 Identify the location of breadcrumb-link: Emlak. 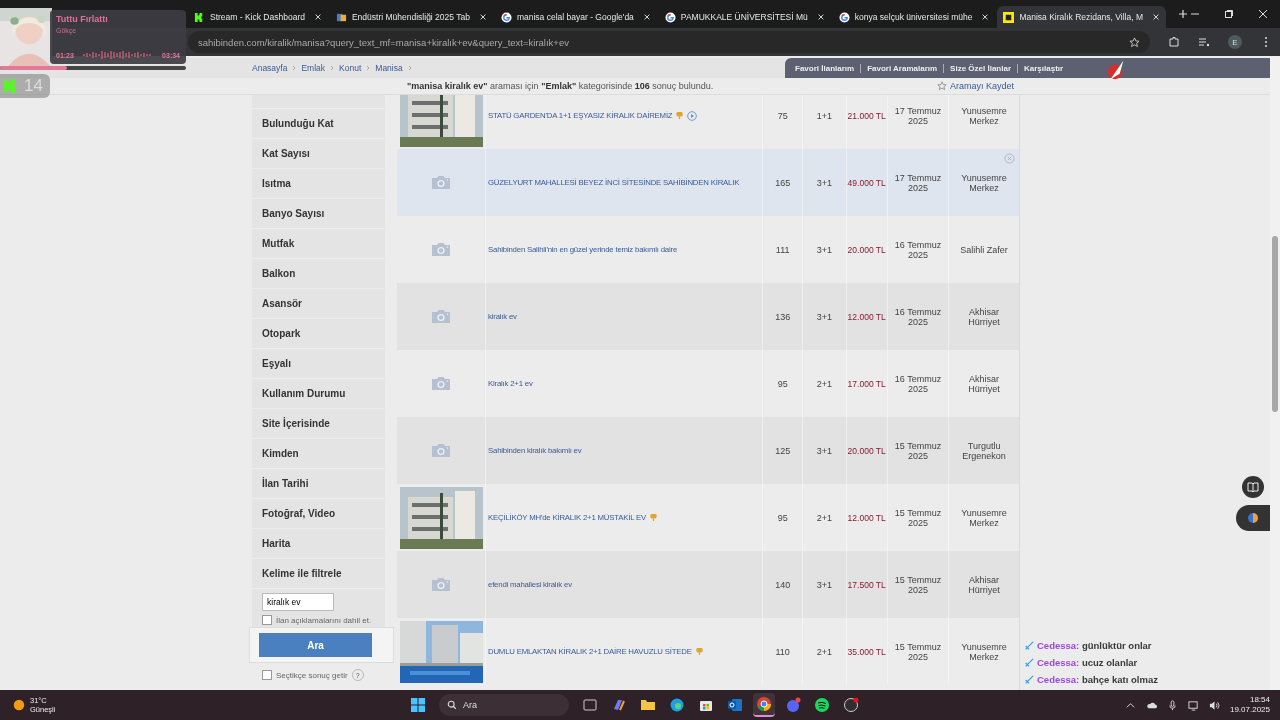
(313, 68).